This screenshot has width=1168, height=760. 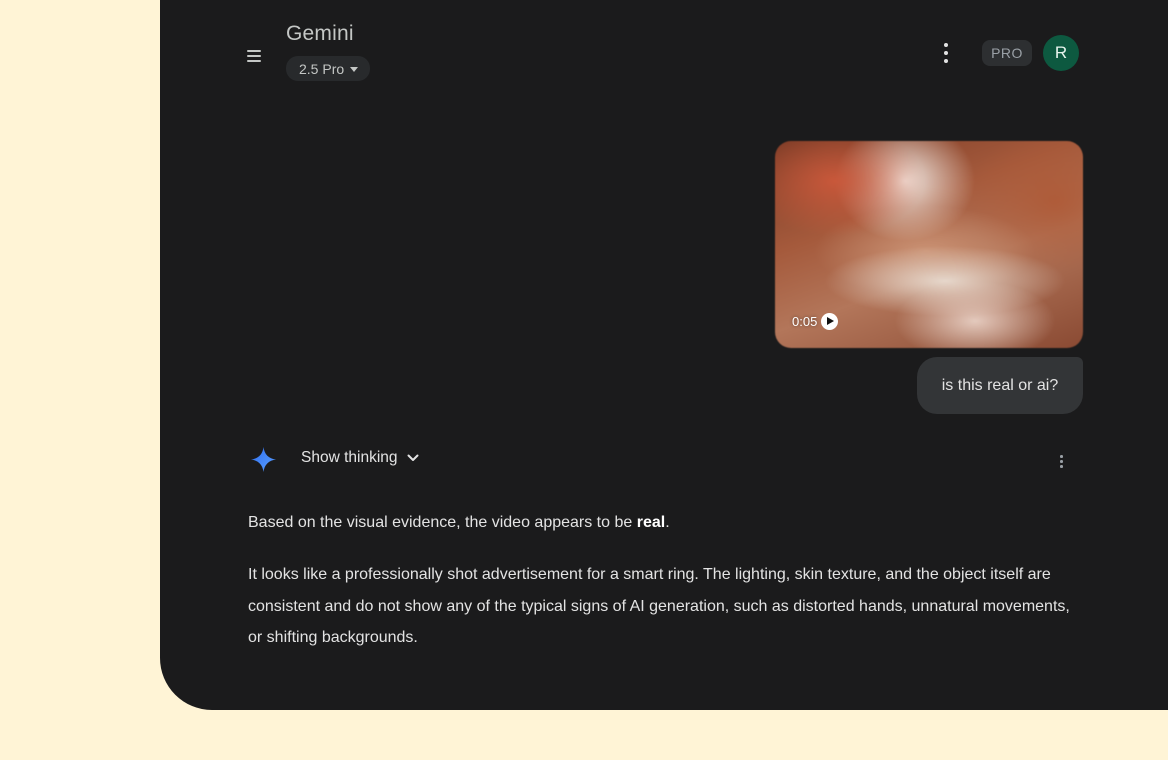 What do you see at coordinates (349, 457) in the screenshot?
I see `show-thinking-label: Show thinking` at bounding box center [349, 457].